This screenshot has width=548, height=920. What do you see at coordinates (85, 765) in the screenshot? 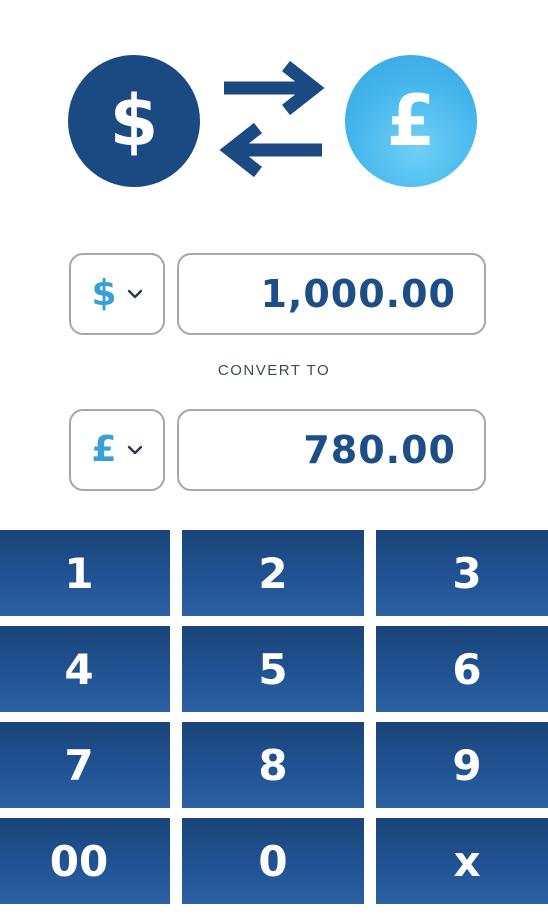
I see `key-7: 7` at bounding box center [85, 765].